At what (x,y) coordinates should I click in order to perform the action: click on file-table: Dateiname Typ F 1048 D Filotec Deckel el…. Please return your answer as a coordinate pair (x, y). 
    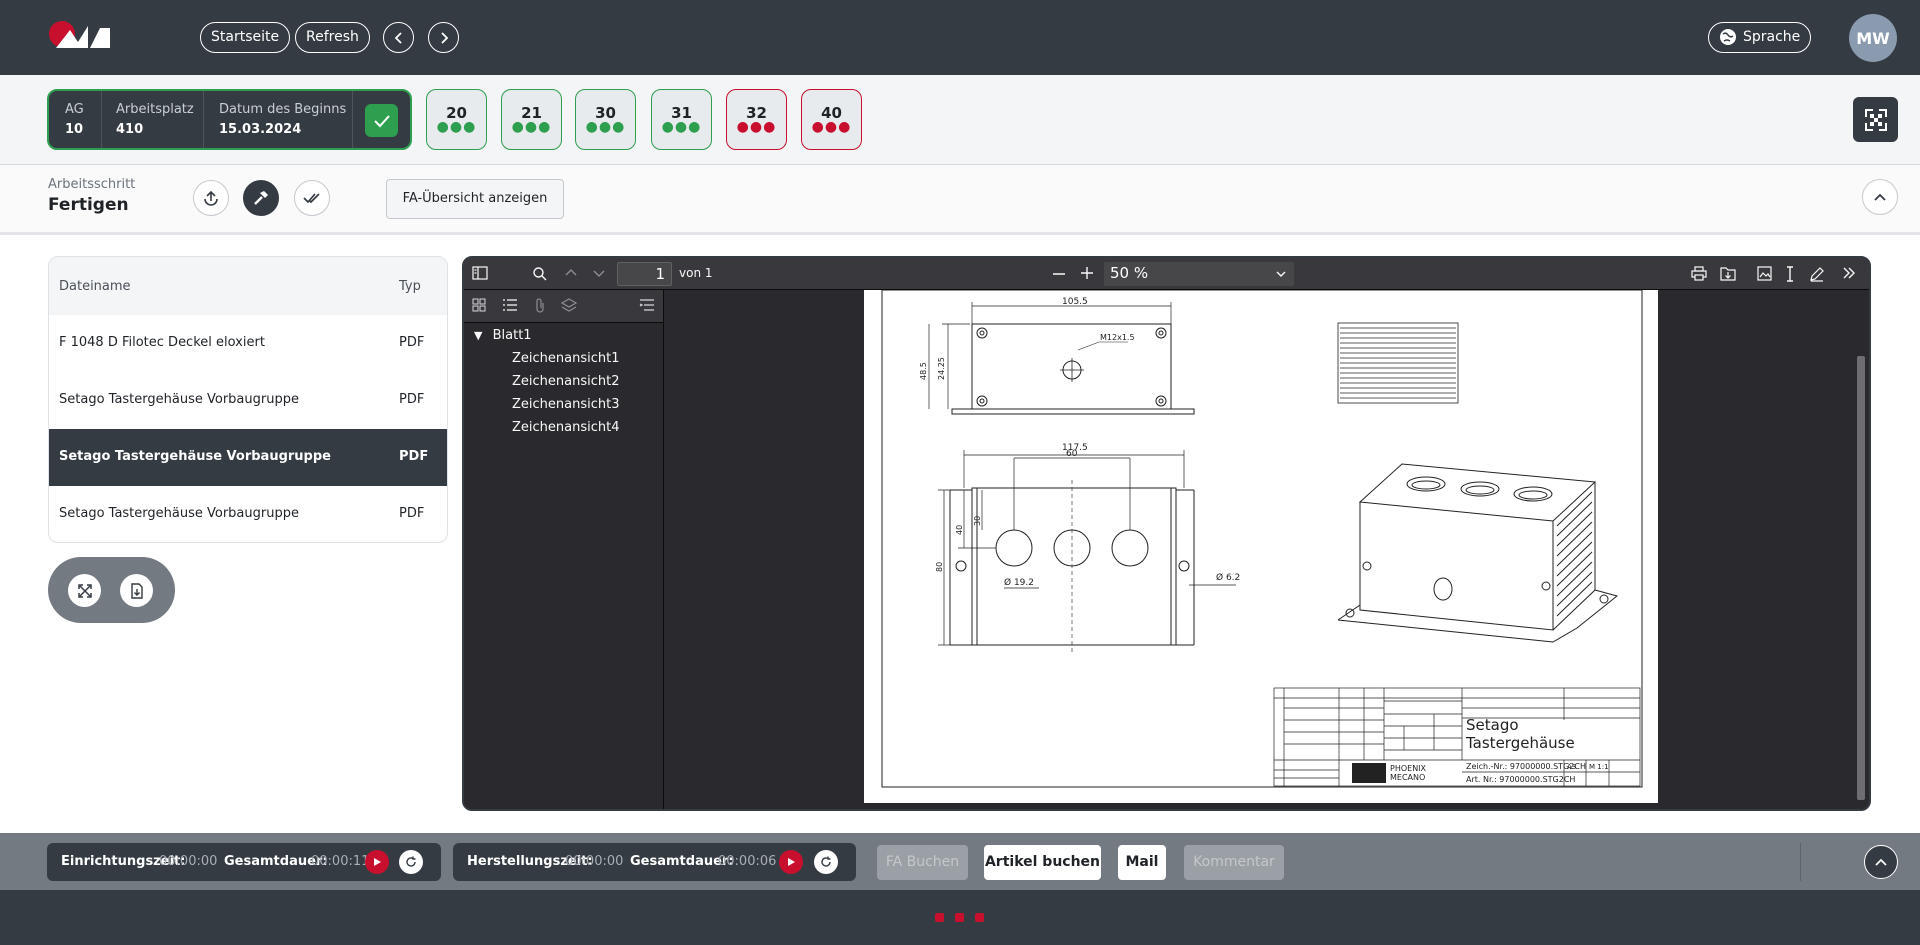
    Looking at the image, I should click on (248, 399).